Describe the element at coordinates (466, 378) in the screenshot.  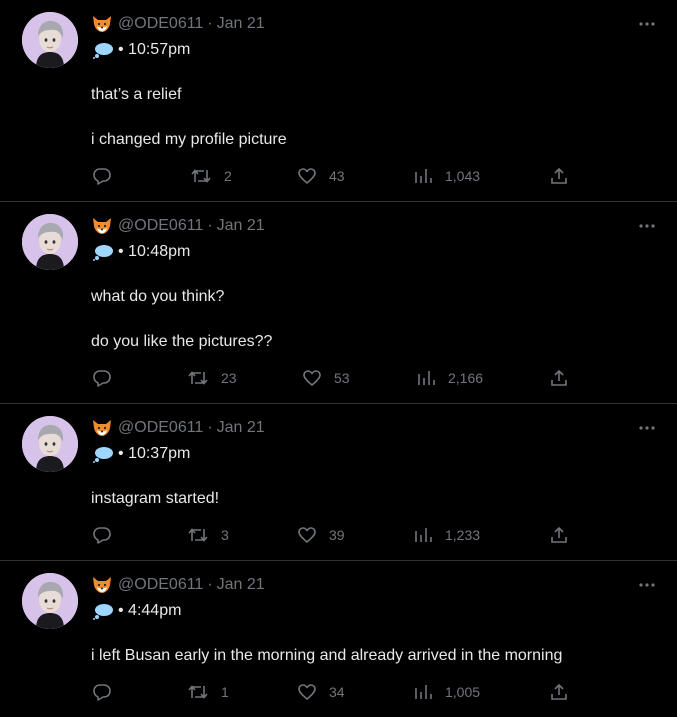
I see `view-count: 2,166` at that location.